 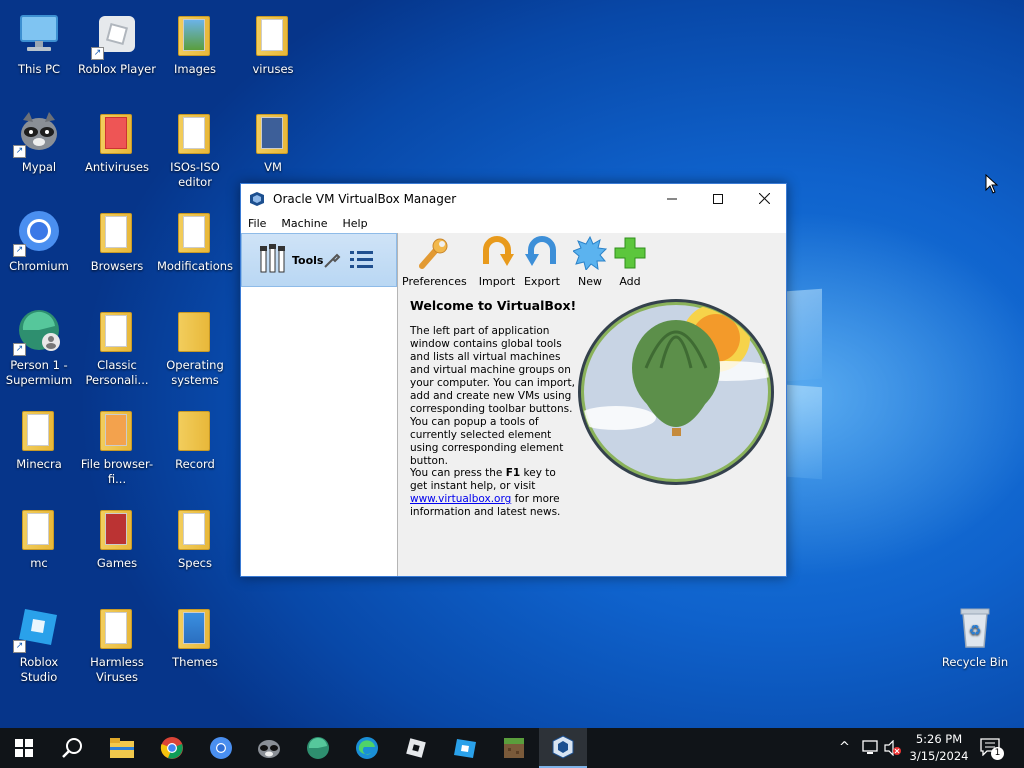 What do you see at coordinates (269, 748) in the screenshot?
I see `taskbar-mypal` at bounding box center [269, 748].